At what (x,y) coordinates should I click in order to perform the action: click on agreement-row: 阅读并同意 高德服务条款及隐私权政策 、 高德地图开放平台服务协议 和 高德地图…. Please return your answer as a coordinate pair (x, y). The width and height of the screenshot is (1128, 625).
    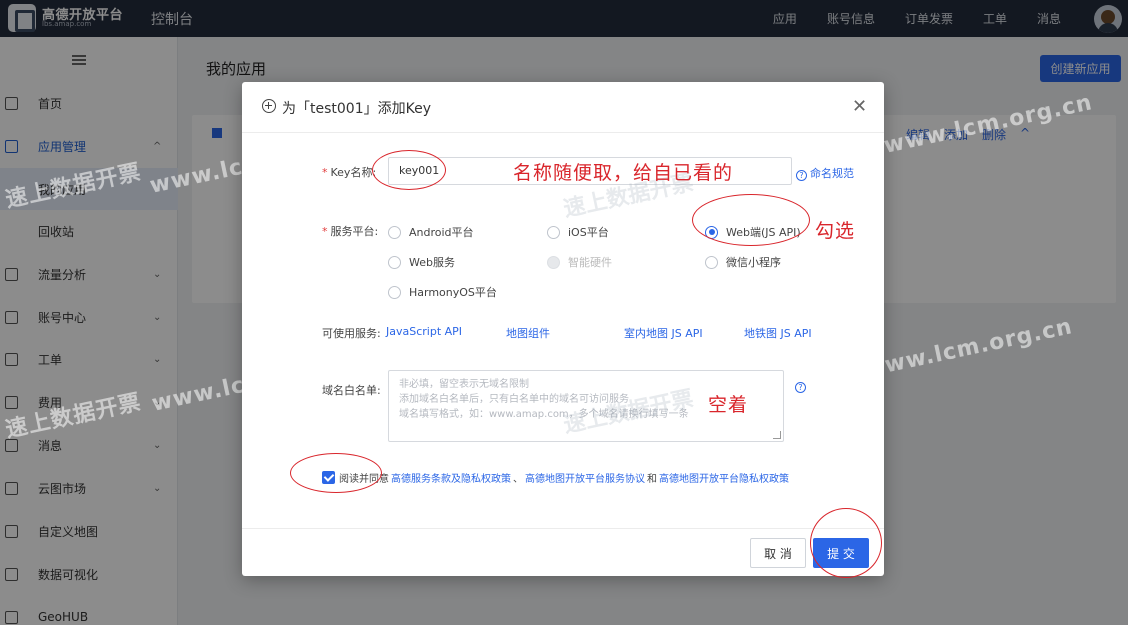
    Looking at the image, I should click on (556, 477).